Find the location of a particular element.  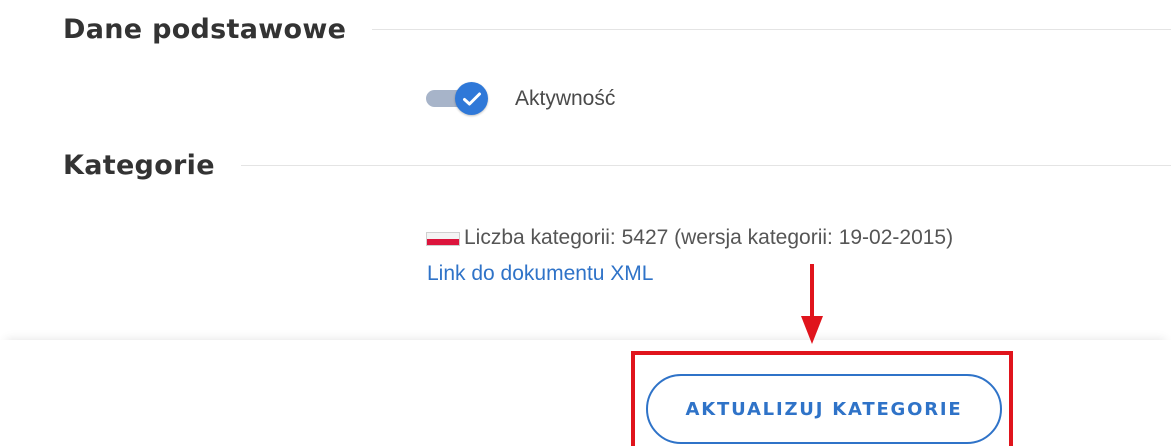

section-header-categories: Kategorie is located at coordinates (617, 165).